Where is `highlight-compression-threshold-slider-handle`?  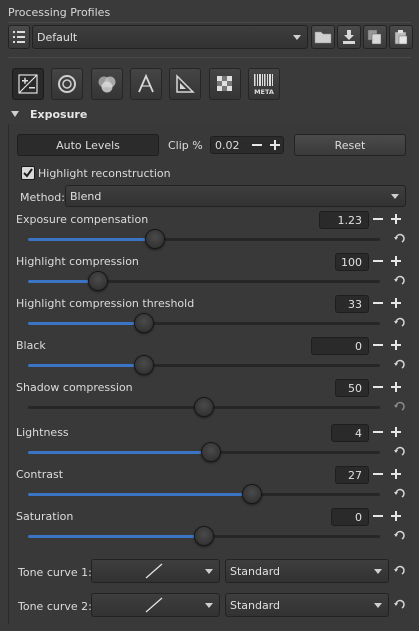
highlight-compression-threshold-slider-handle is located at coordinates (144, 323).